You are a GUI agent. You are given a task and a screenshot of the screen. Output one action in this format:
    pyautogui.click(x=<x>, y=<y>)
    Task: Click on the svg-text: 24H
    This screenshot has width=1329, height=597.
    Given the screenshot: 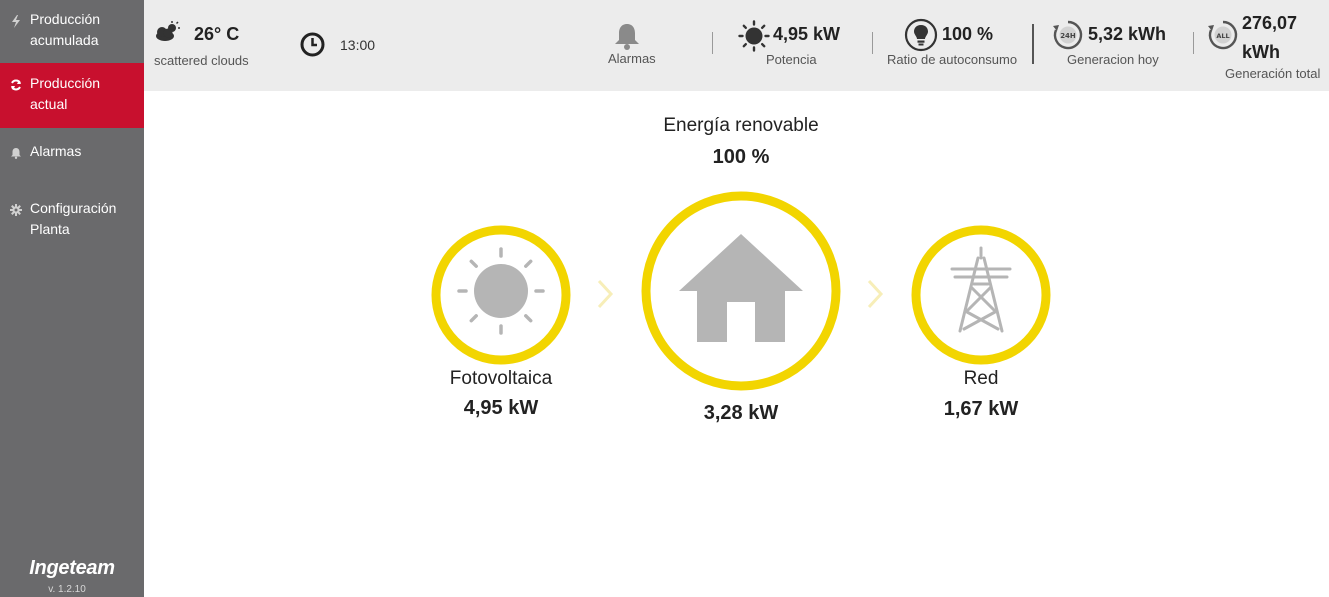 What is the action you would take?
    pyautogui.click(x=1068, y=36)
    